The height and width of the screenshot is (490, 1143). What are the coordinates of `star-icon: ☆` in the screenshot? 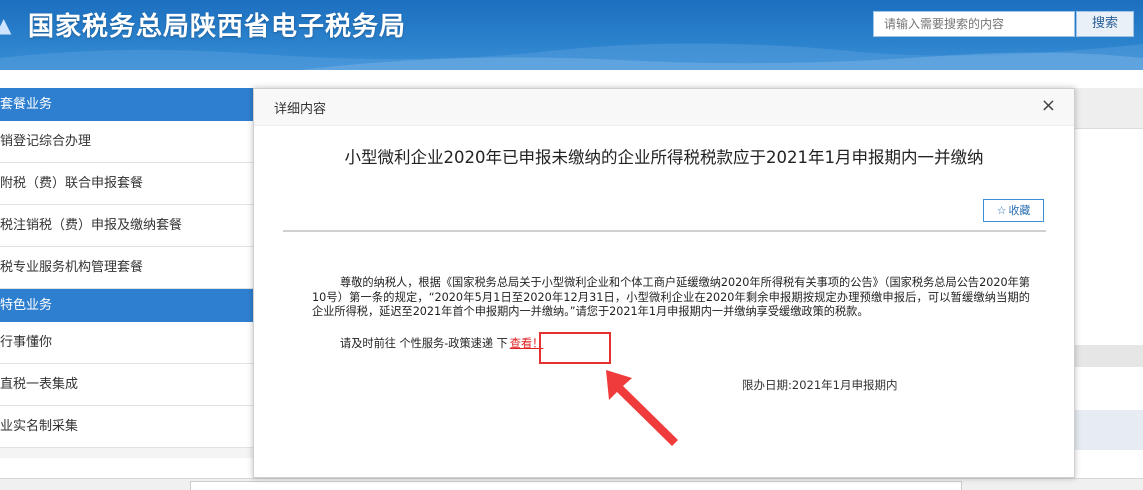 It's located at (1001, 210).